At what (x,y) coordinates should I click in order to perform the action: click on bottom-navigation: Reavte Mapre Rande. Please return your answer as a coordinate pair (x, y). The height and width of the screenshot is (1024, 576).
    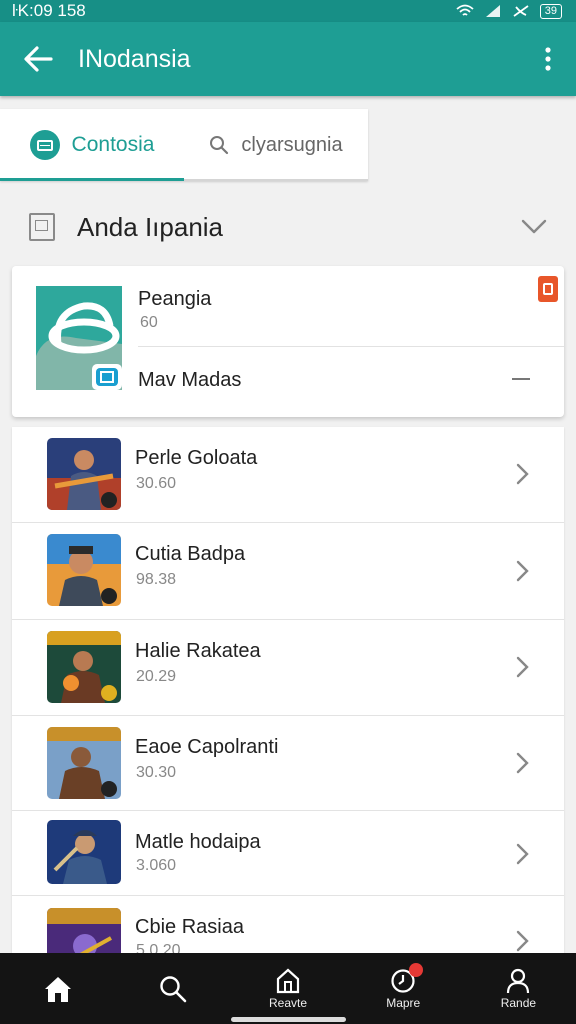
    Looking at the image, I should click on (288, 988).